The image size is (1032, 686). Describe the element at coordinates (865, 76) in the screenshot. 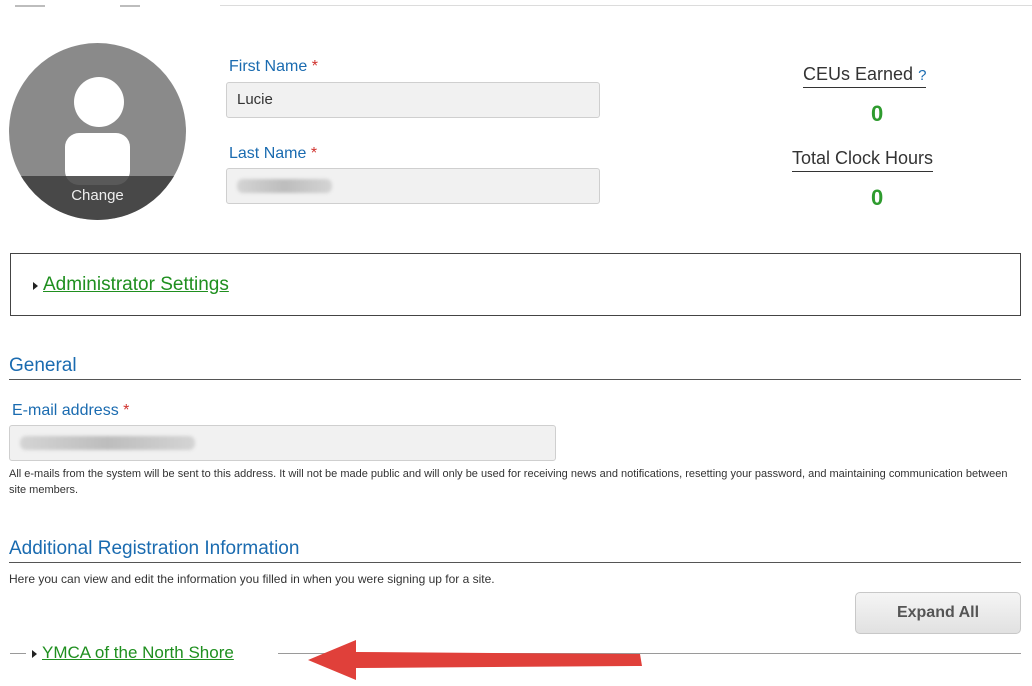

I see `ceus-earned-label: CEUs Earned ?` at that location.